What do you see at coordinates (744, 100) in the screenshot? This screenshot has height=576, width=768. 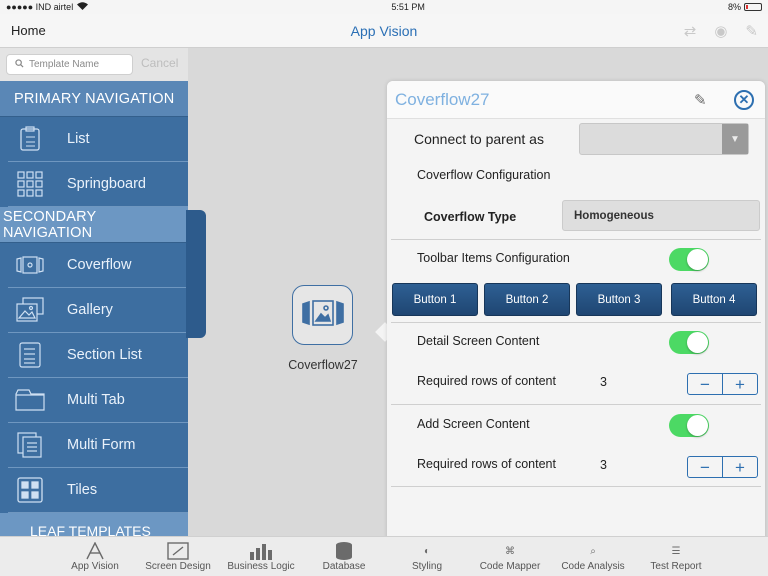 I see `close-icon: ✕` at bounding box center [744, 100].